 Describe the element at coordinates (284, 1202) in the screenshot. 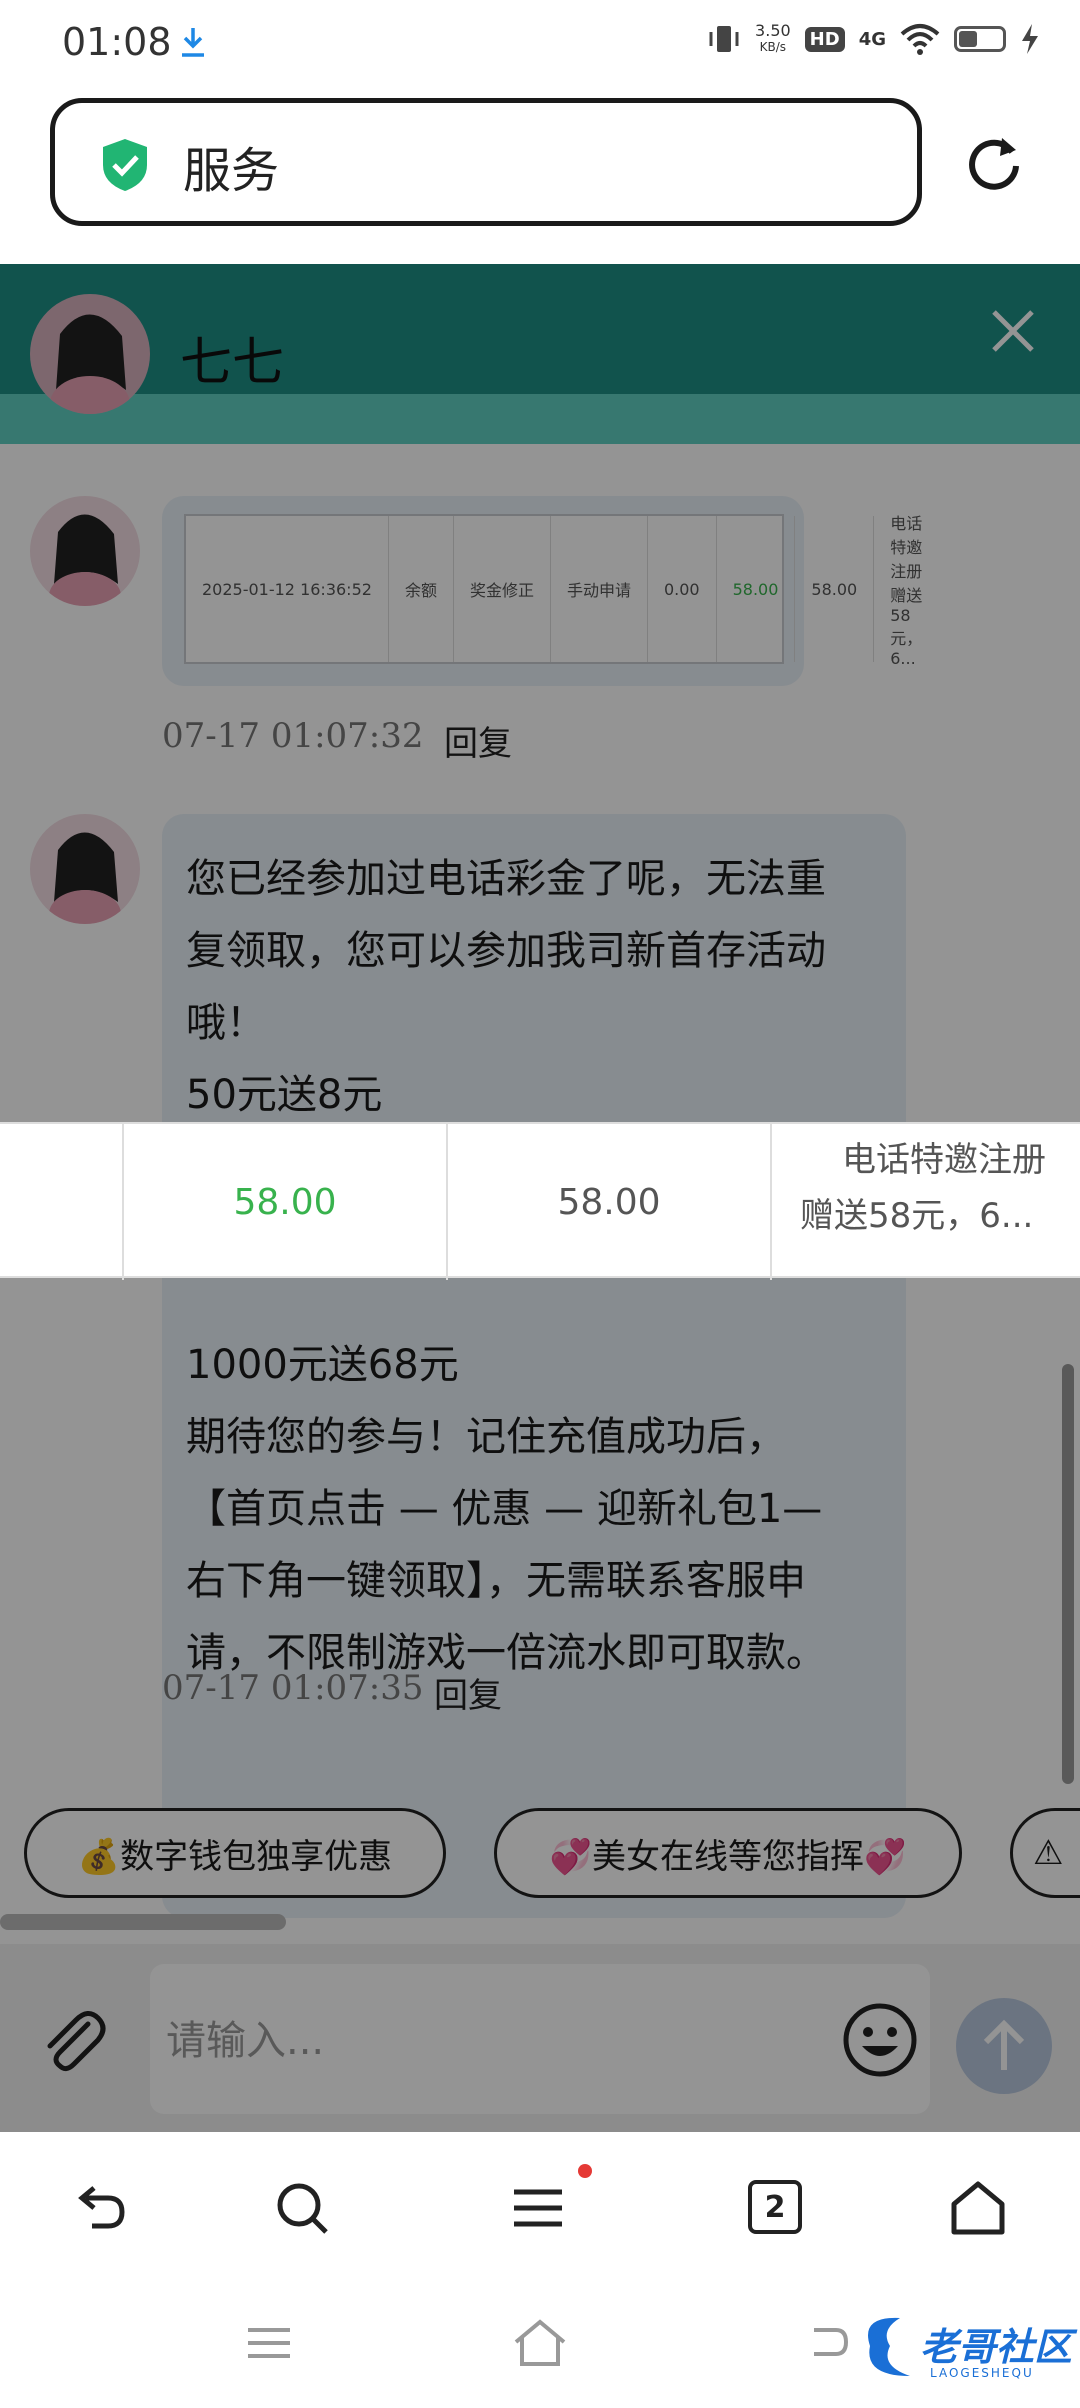

I see `table-cell-amount: 58.00` at that location.